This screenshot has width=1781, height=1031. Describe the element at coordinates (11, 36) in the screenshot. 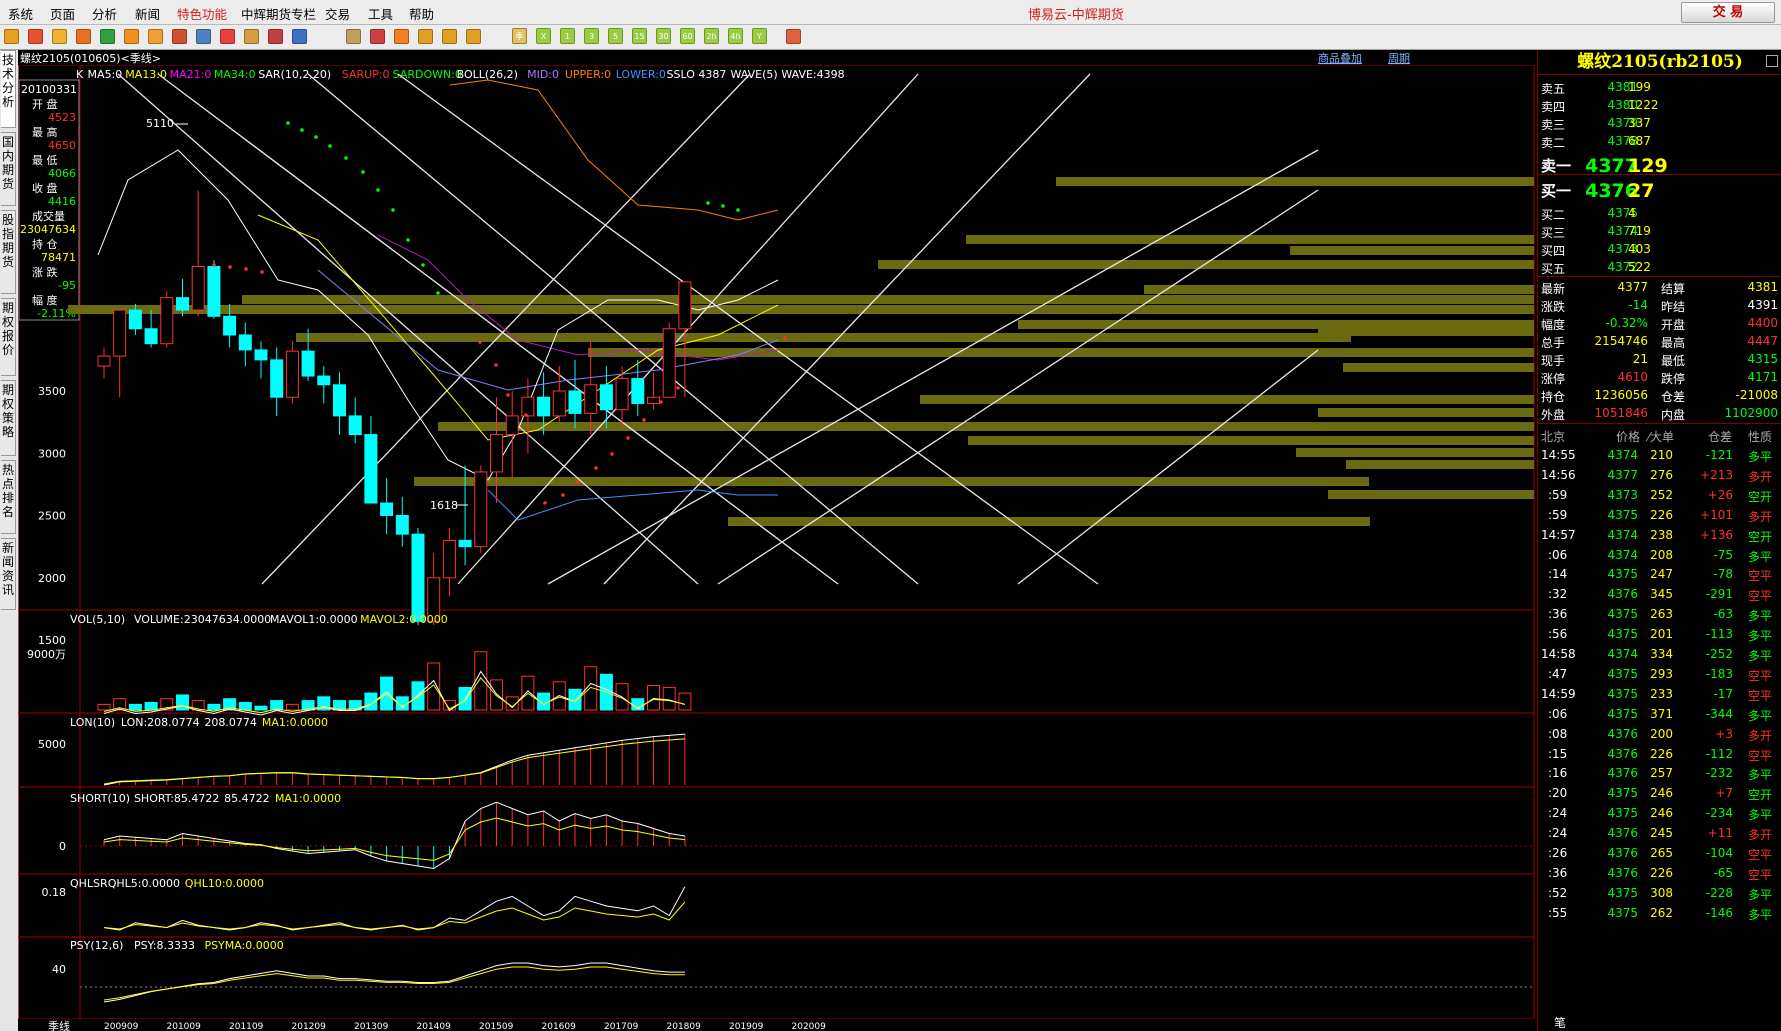

I see `back-icon` at that location.